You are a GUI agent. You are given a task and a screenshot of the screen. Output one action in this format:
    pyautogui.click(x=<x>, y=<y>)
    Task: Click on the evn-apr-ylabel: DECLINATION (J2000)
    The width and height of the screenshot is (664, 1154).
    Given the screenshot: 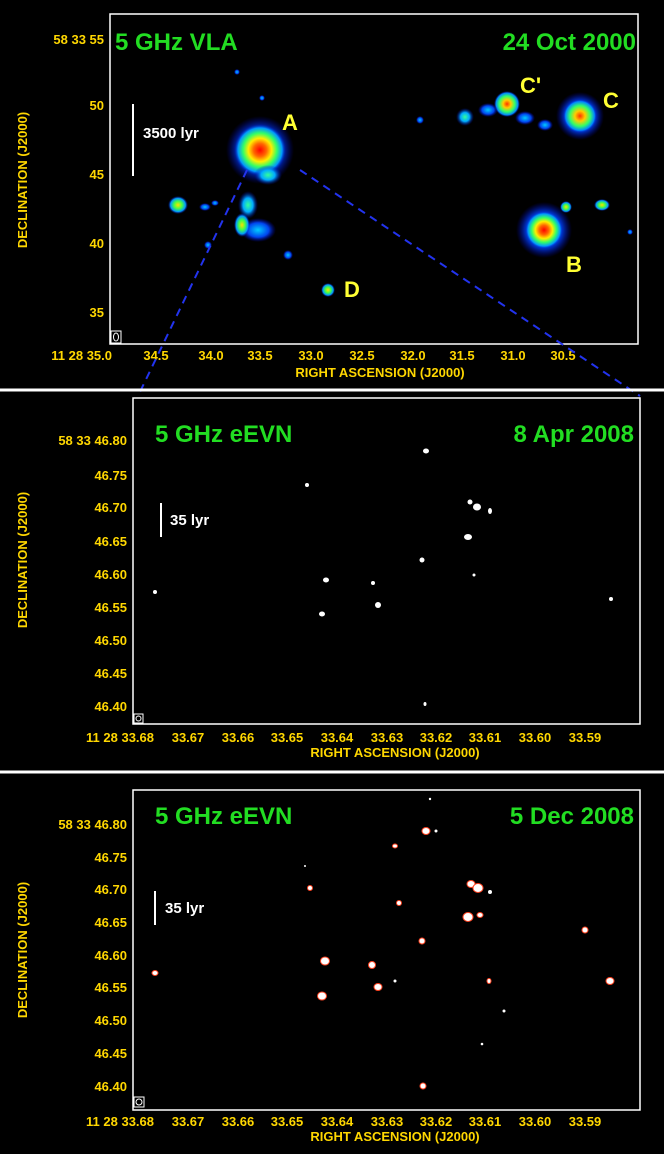 What is the action you would take?
    pyautogui.click(x=22, y=560)
    